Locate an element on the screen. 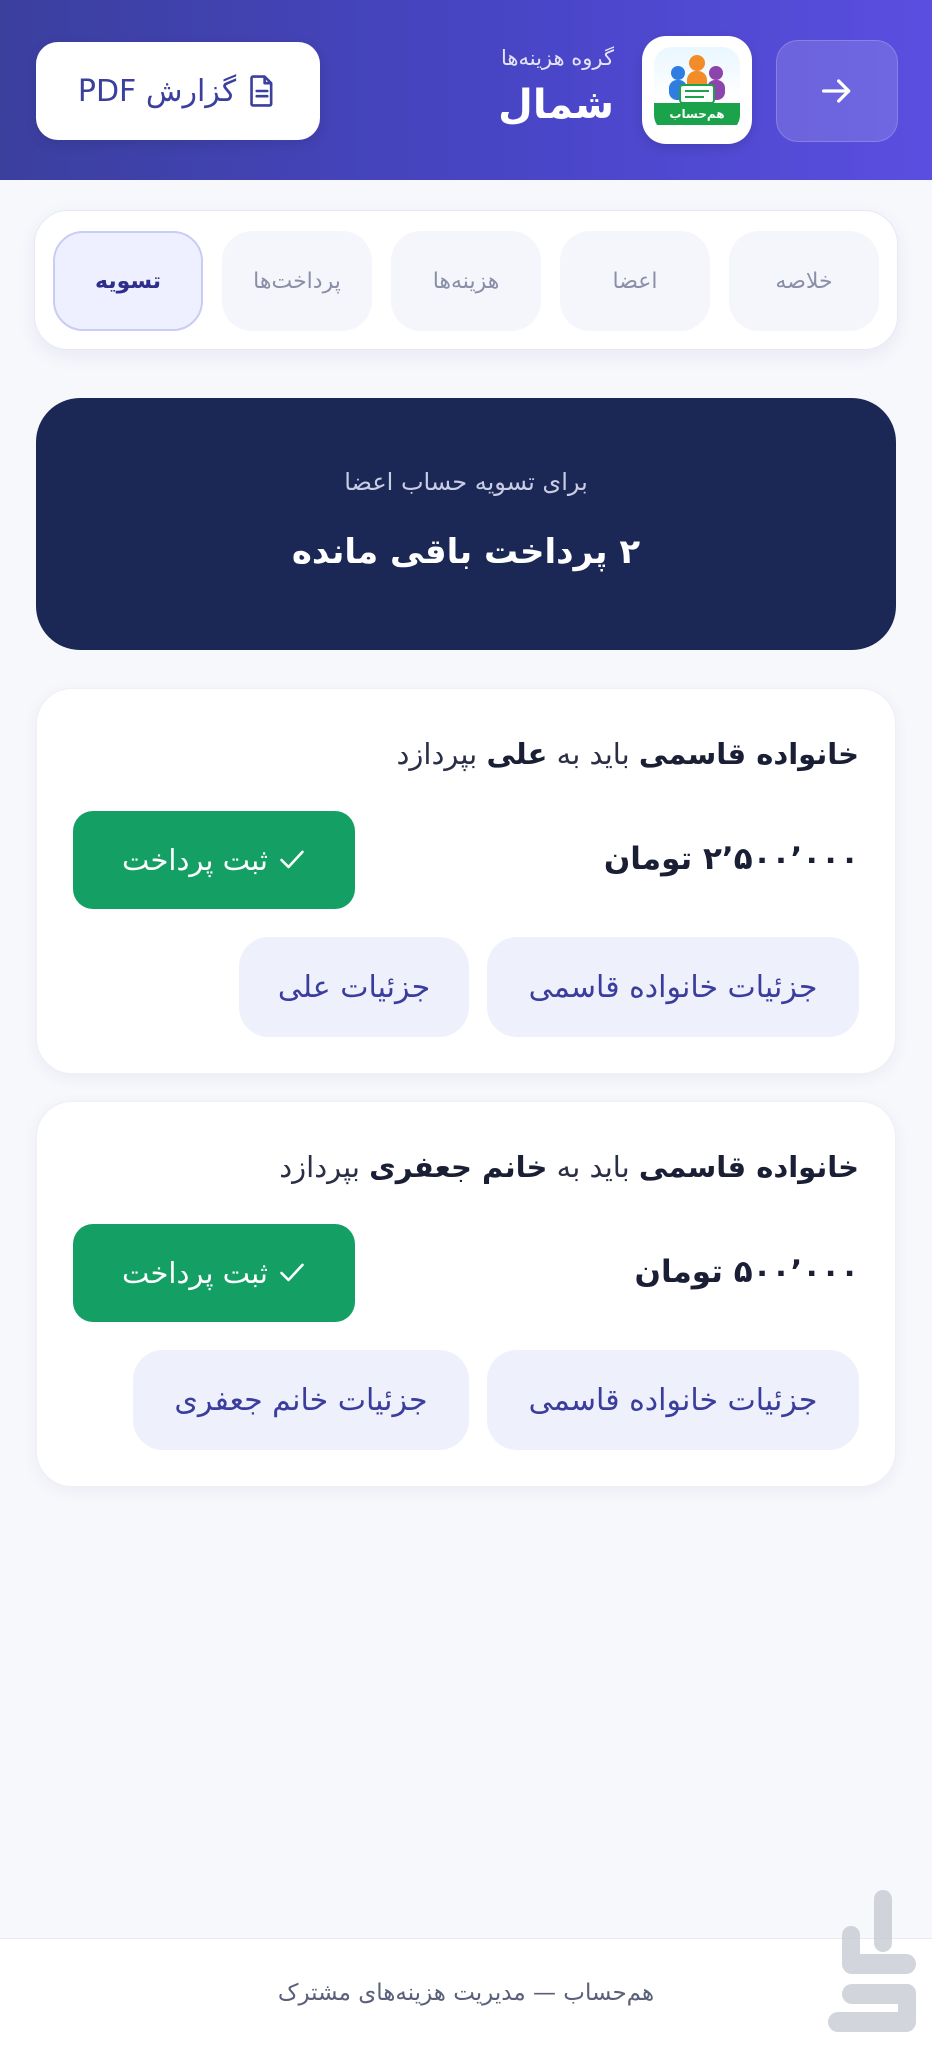 This screenshot has height=2046, width=932. payee-name: علی is located at coordinates (517, 754).